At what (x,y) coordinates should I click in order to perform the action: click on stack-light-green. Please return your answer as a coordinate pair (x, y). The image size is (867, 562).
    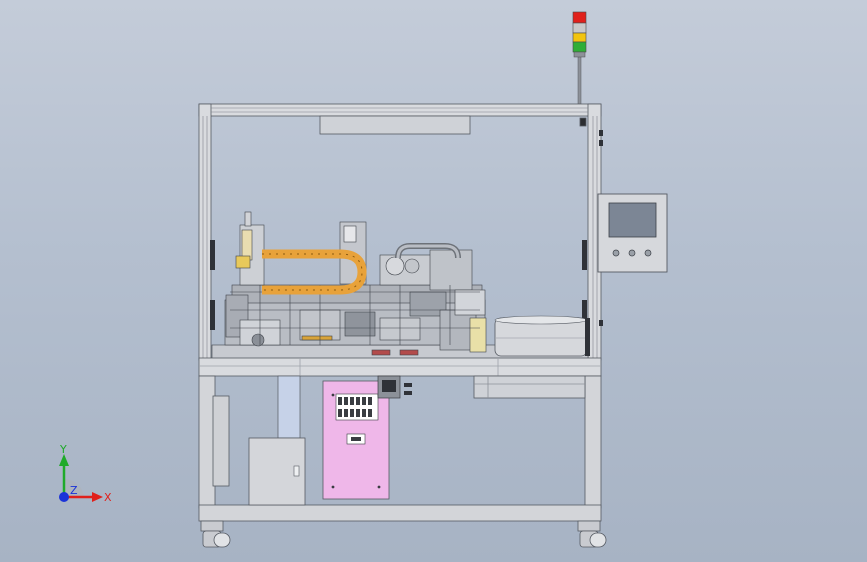
    Looking at the image, I should click on (579, 47).